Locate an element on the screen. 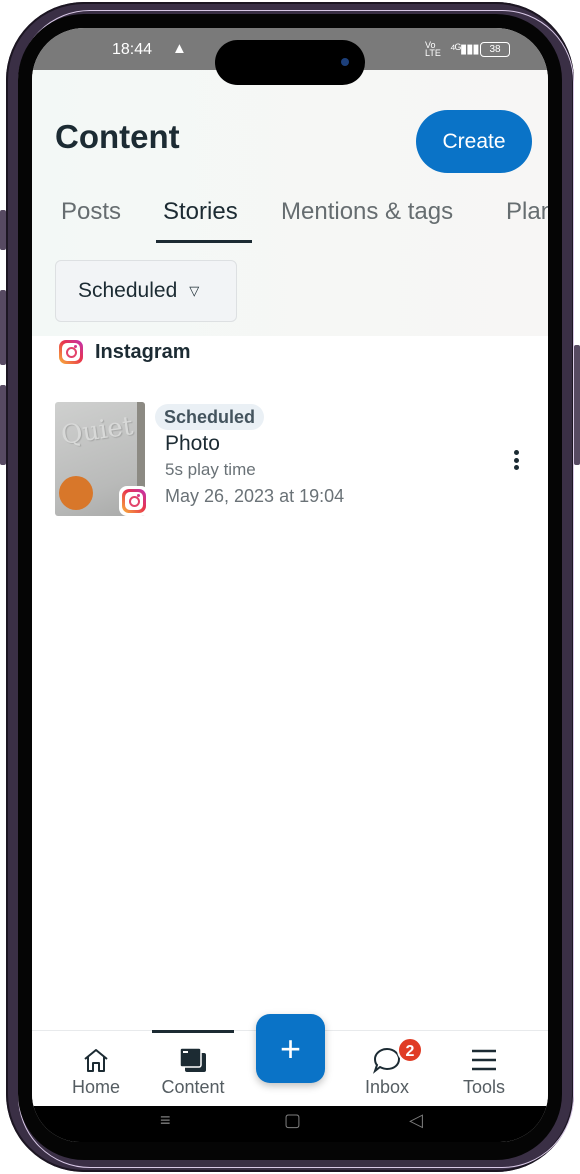 The width and height of the screenshot is (580, 1174). signal-icon: ⁴ᴳ▮▮▮ is located at coordinates (464, 48).